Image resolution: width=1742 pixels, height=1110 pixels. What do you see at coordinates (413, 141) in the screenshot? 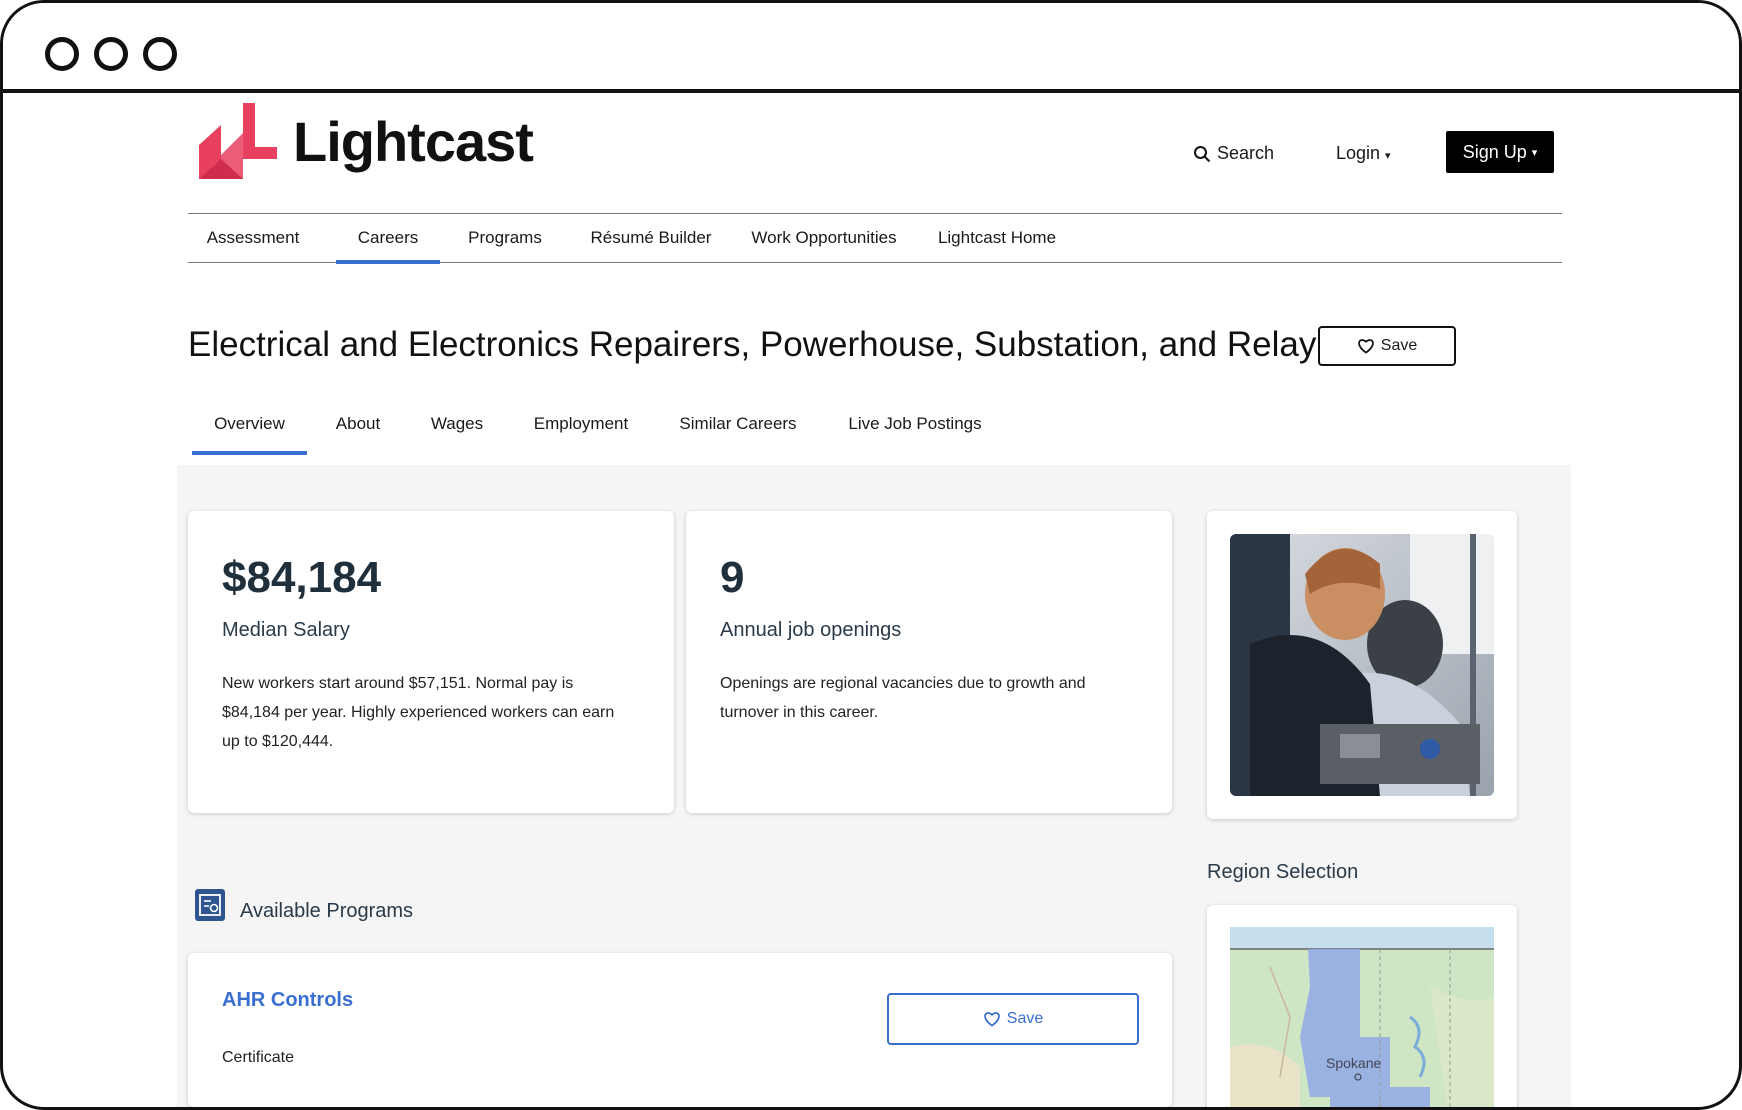
I see `brand-name: Lightcast` at bounding box center [413, 141].